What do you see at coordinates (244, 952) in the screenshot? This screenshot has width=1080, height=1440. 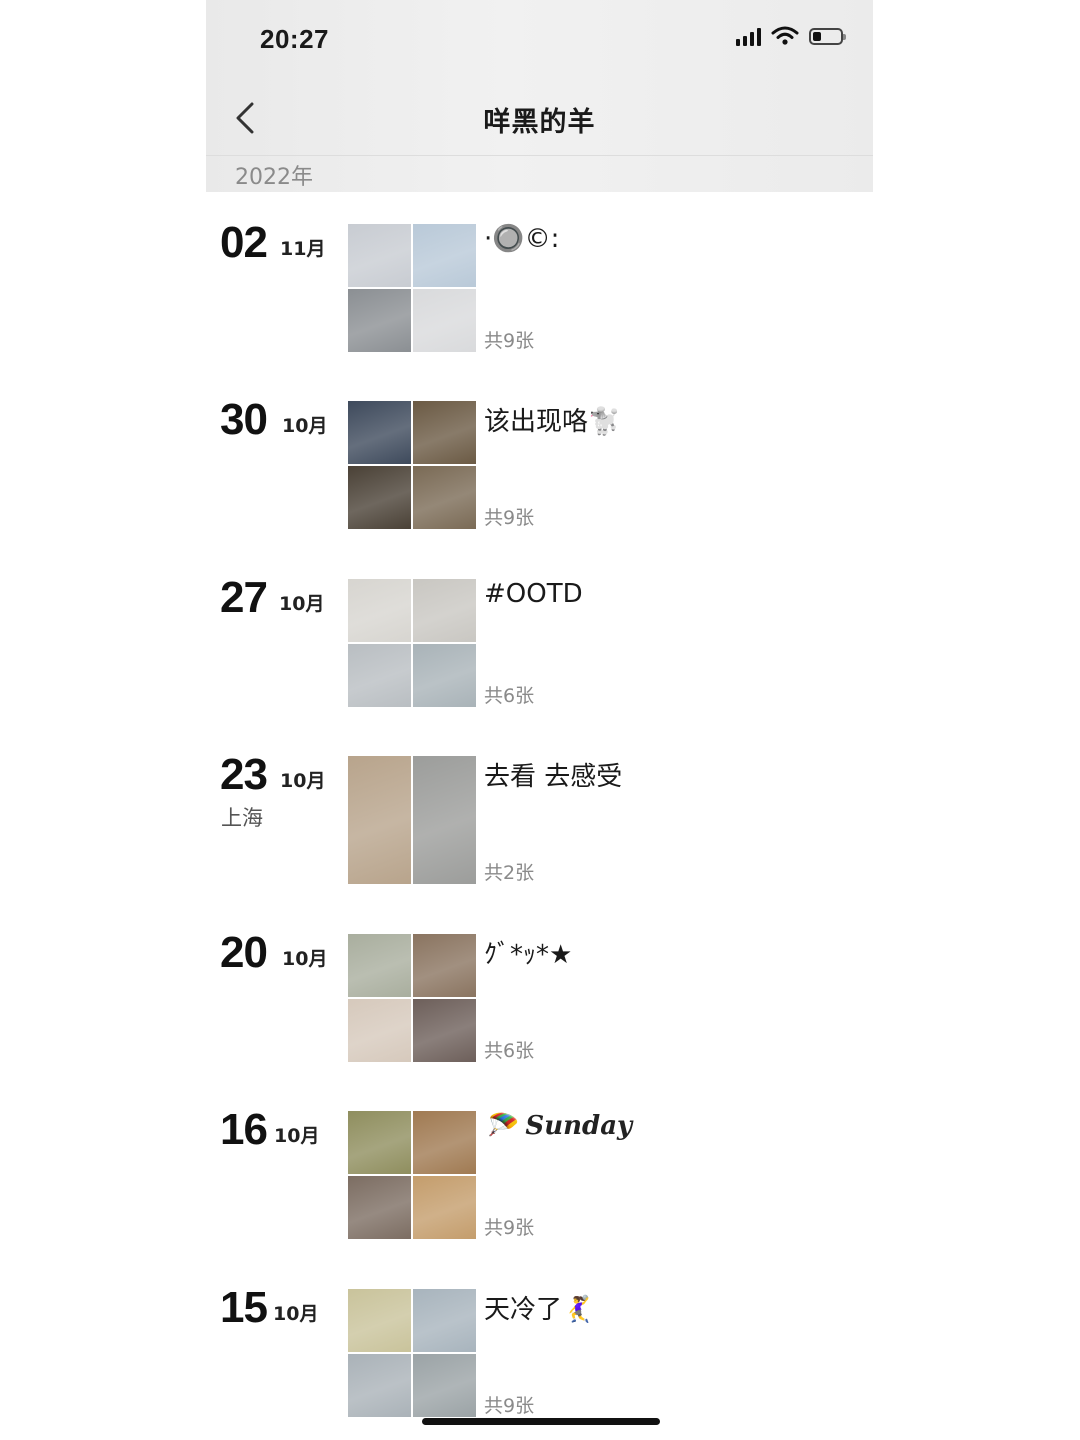 I see `post-day: 20` at bounding box center [244, 952].